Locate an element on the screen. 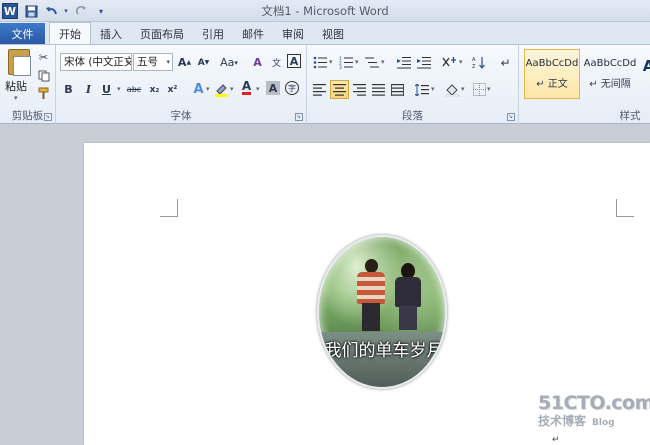 Image resolution: width=650 pixels, height=445 pixels. styles-group: AaBbCcDd ↵ 正文 AaBbCcDd ↵ 无间隔 A 样式 is located at coordinates (584, 84).